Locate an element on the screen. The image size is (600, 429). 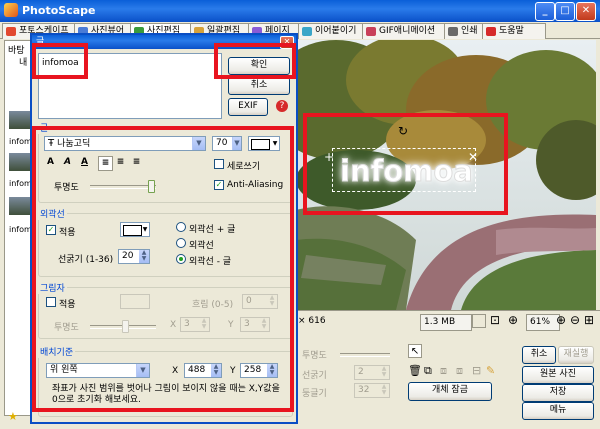
shadow-y-label: Y is located at coordinates (231, 325).